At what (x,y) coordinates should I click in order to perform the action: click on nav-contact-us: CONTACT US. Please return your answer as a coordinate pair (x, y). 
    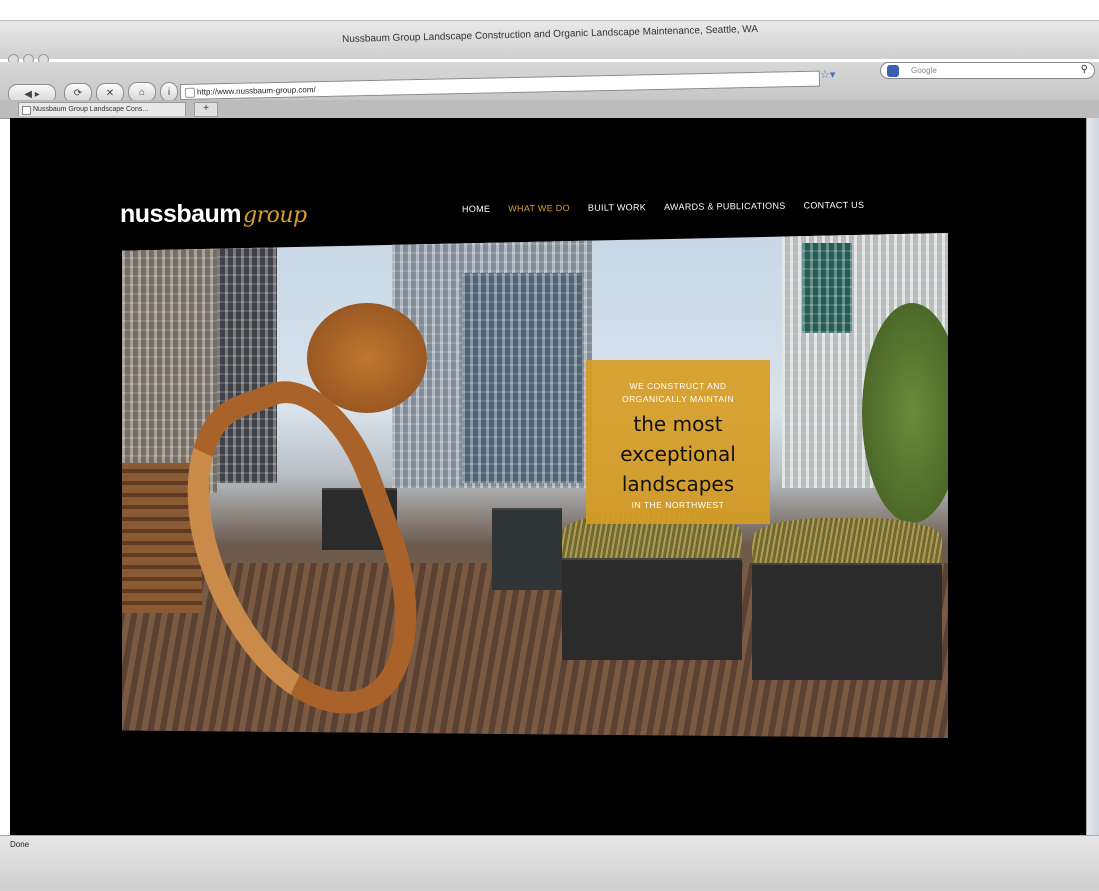
    Looking at the image, I should click on (834, 205).